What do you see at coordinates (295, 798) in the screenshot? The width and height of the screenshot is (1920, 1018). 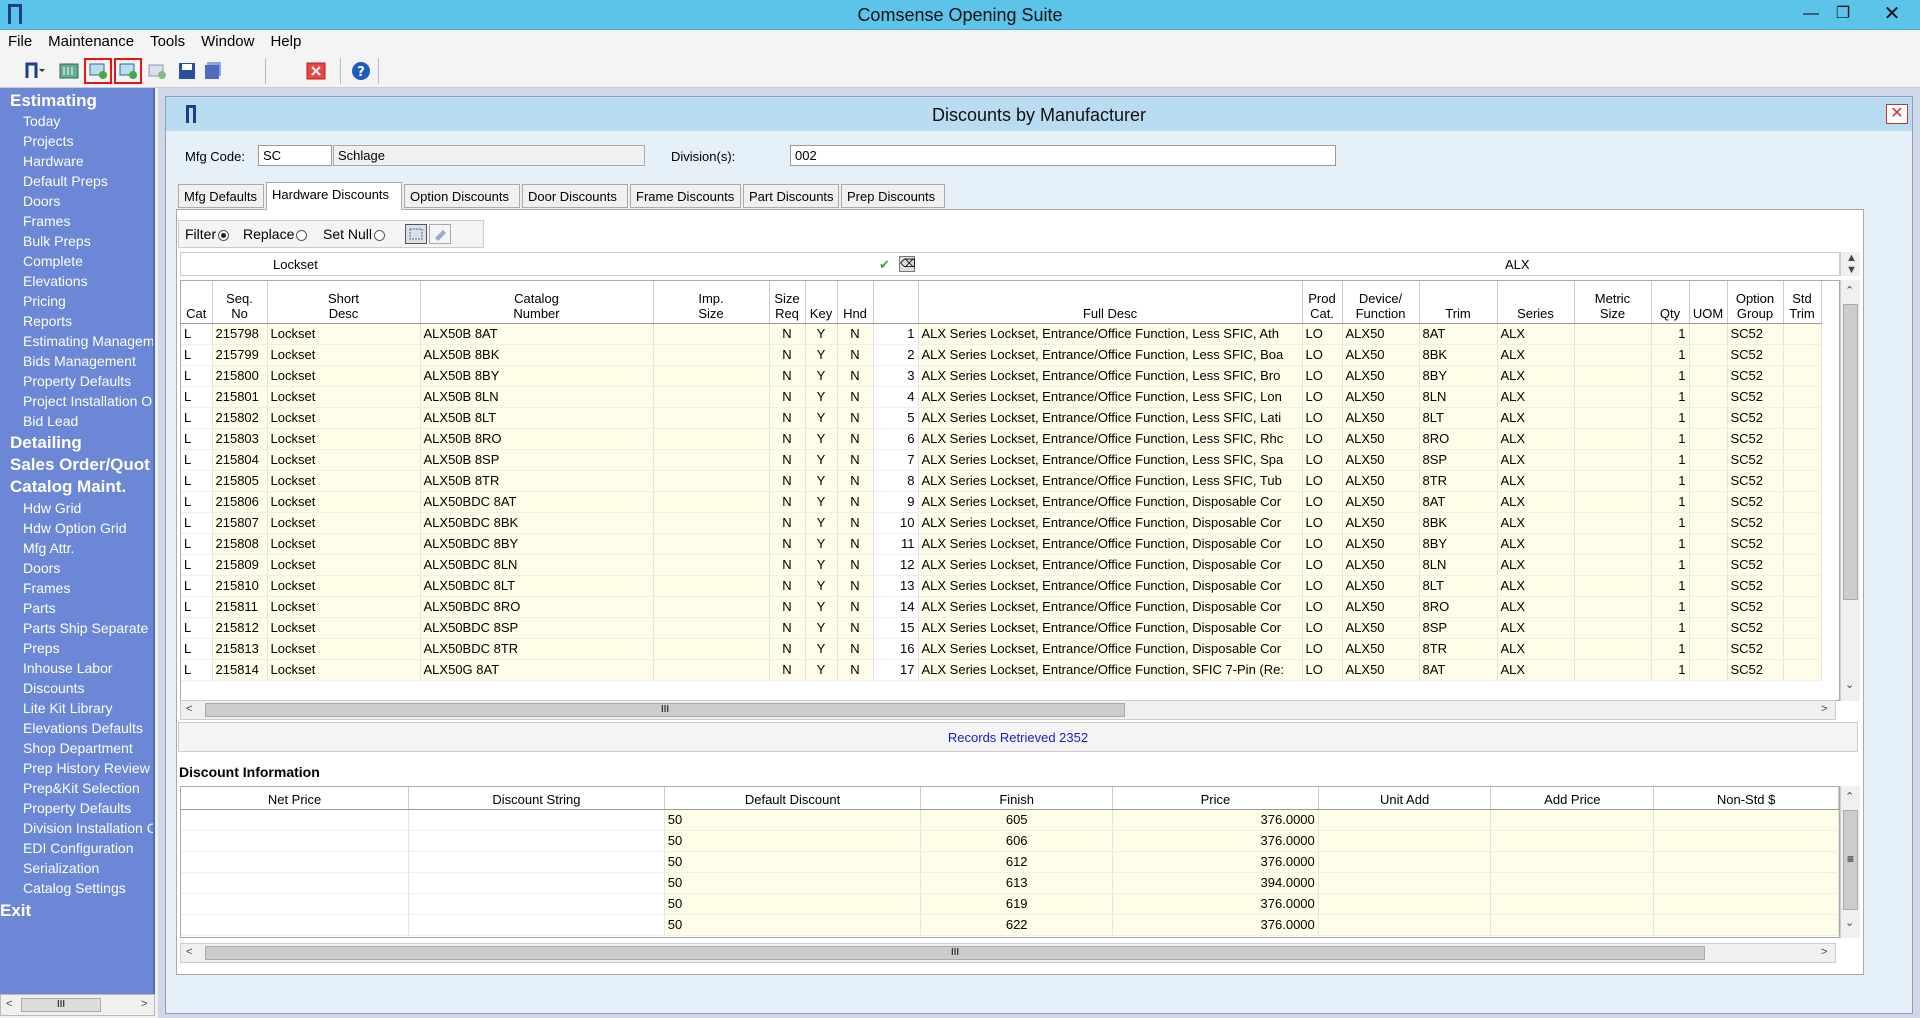 I see `column-header: Net Price` at bounding box center [295, 798].